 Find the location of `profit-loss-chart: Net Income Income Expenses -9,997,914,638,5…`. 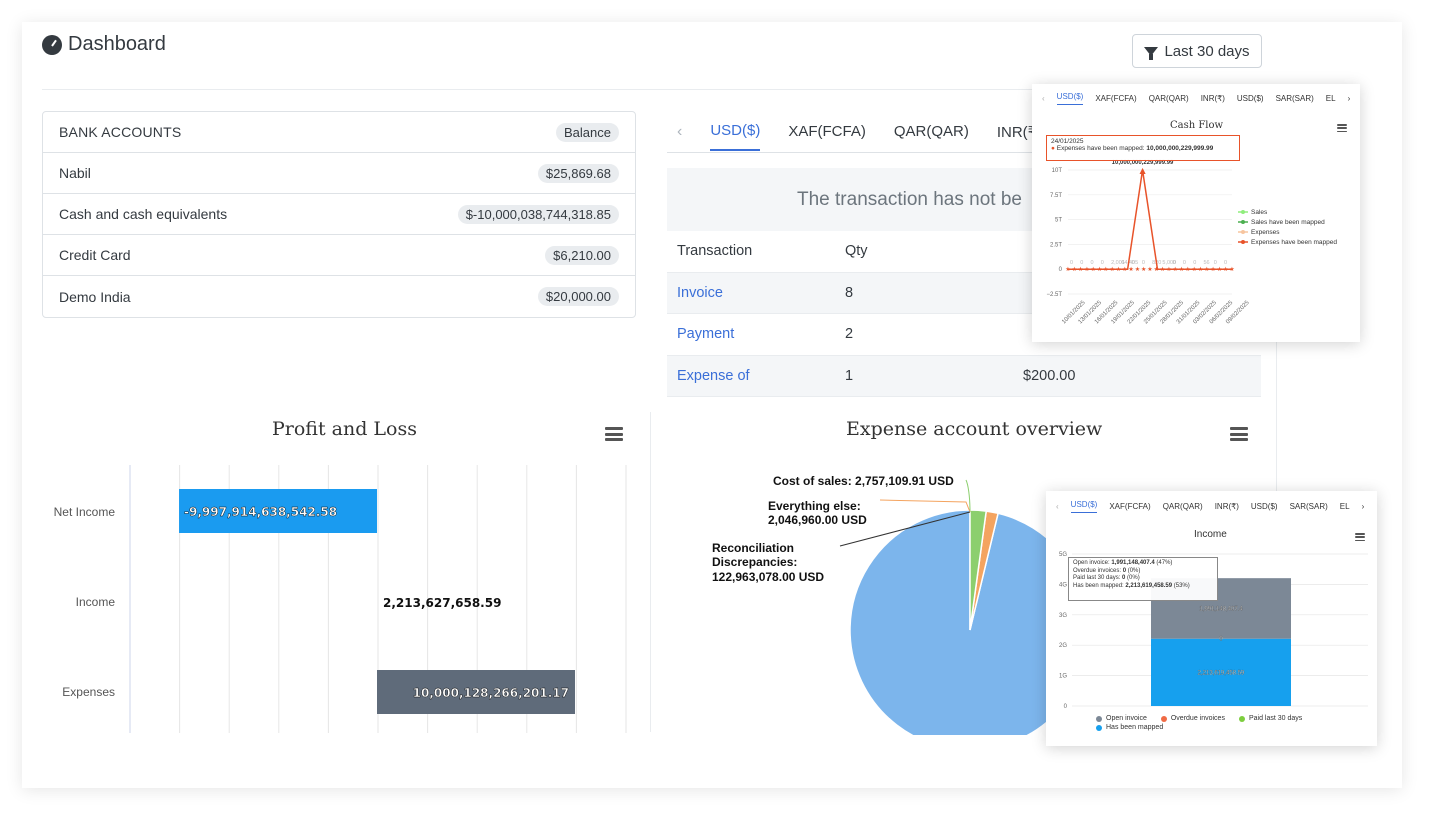

profit-loss-chart: Net Income Income Expenses -9,997,914,638,5… is located at coordinates (340, 599).